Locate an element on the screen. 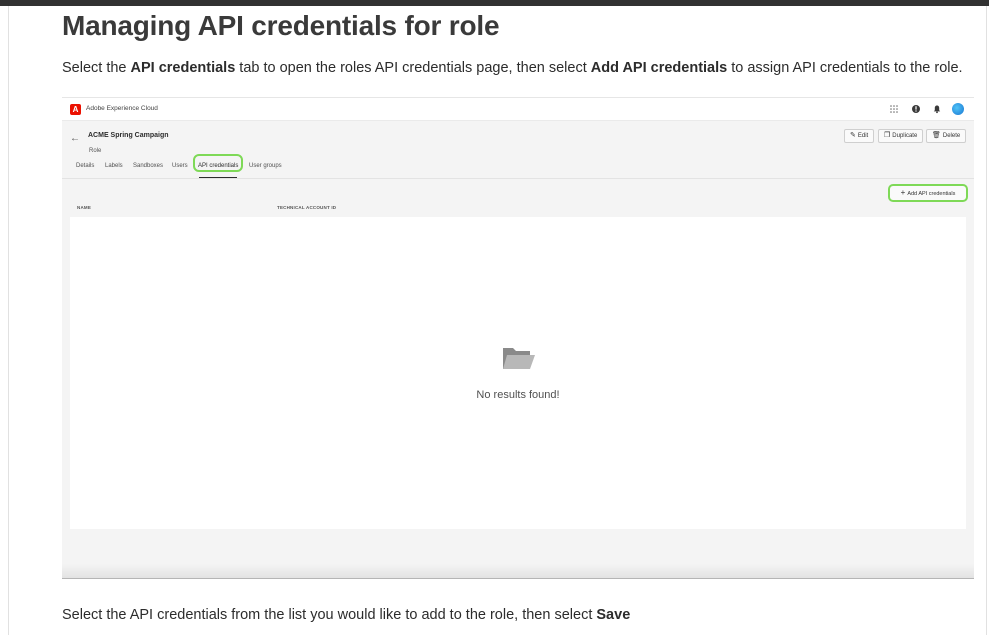 Image resolution: width=989 pixels, height=635 pixels. column-header-technical-account-id: TECHNICAL ACCOUNT ID is located at coordinates (306, 207).